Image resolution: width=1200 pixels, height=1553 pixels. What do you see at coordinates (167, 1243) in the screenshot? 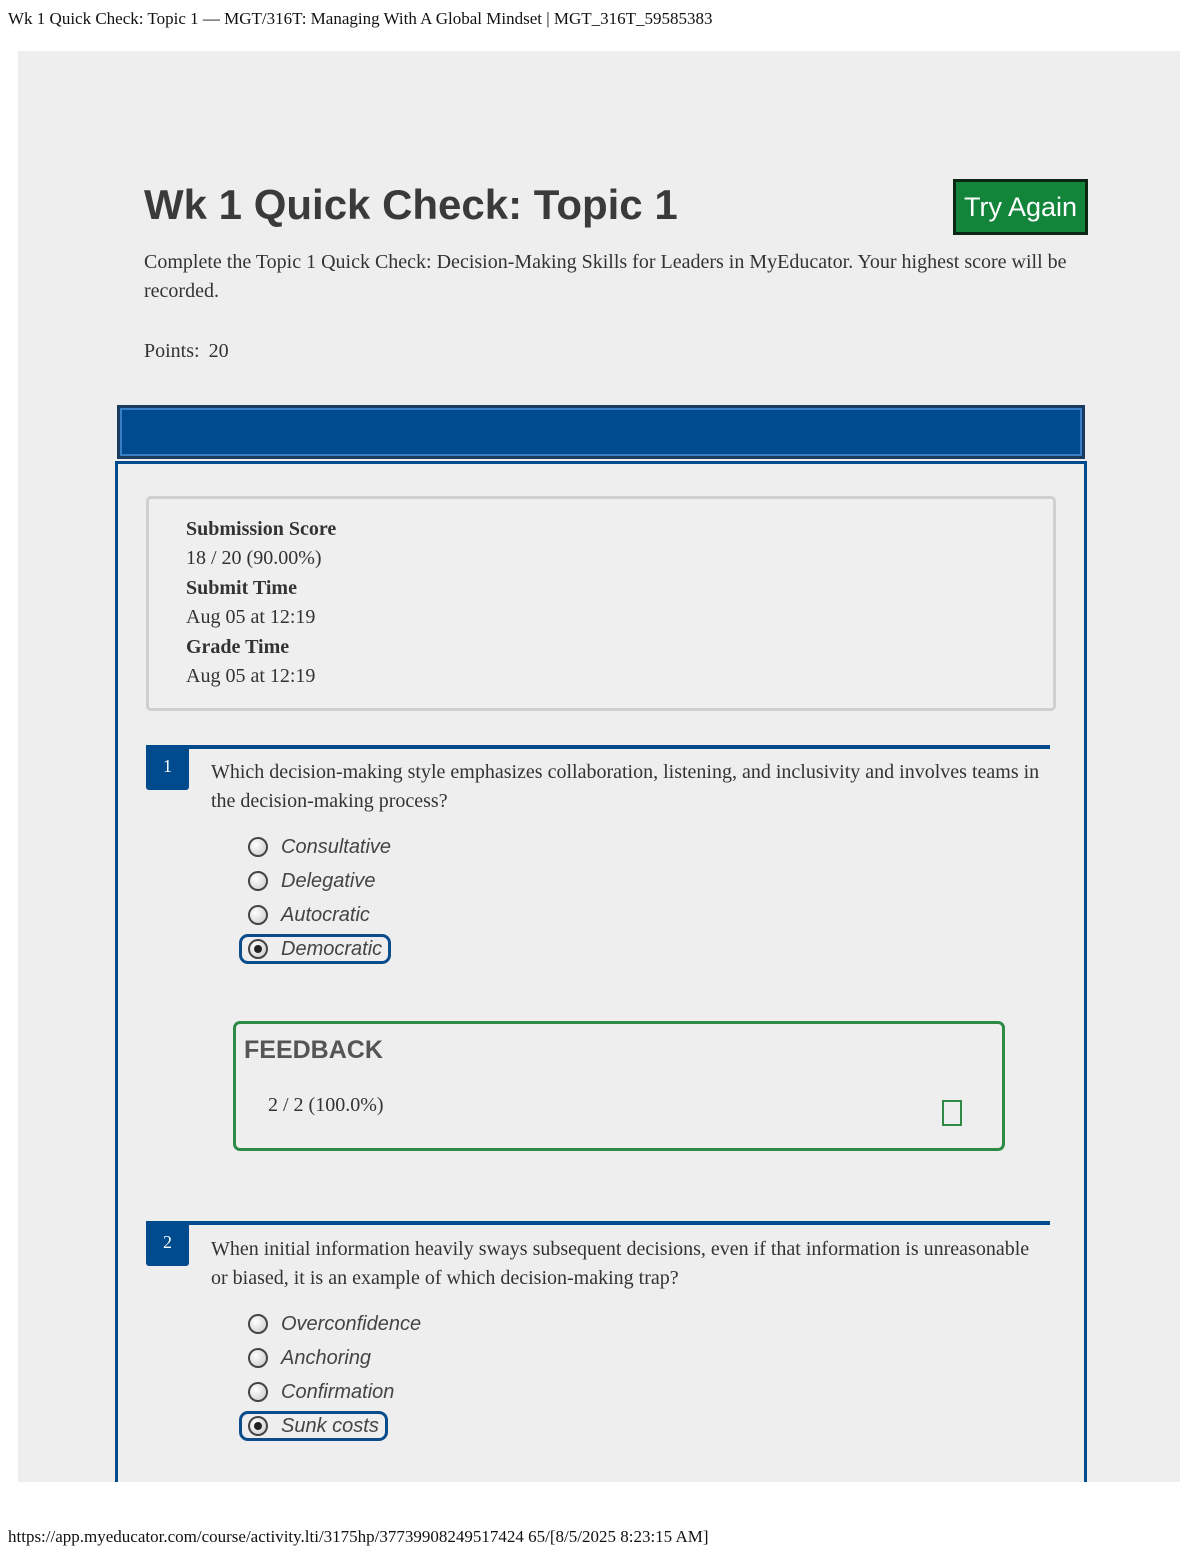
I see `question-2-number: 2` at bounding box center [167, 1243].